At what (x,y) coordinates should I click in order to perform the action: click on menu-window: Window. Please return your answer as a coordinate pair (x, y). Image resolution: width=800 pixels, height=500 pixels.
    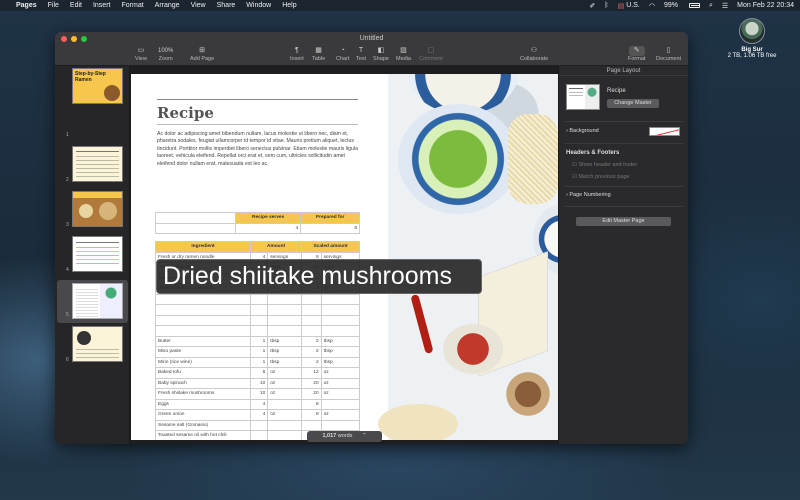
    Looking at the image, I should click on (258, 5).